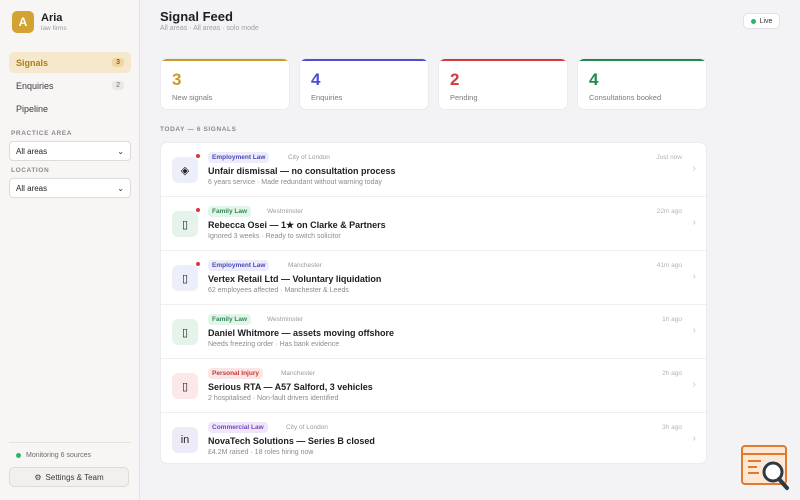 This screenshot has width=800, height=500. I want to click on signal-title: Daniel Whitmore — assets moving offshore, so click(301, 333).